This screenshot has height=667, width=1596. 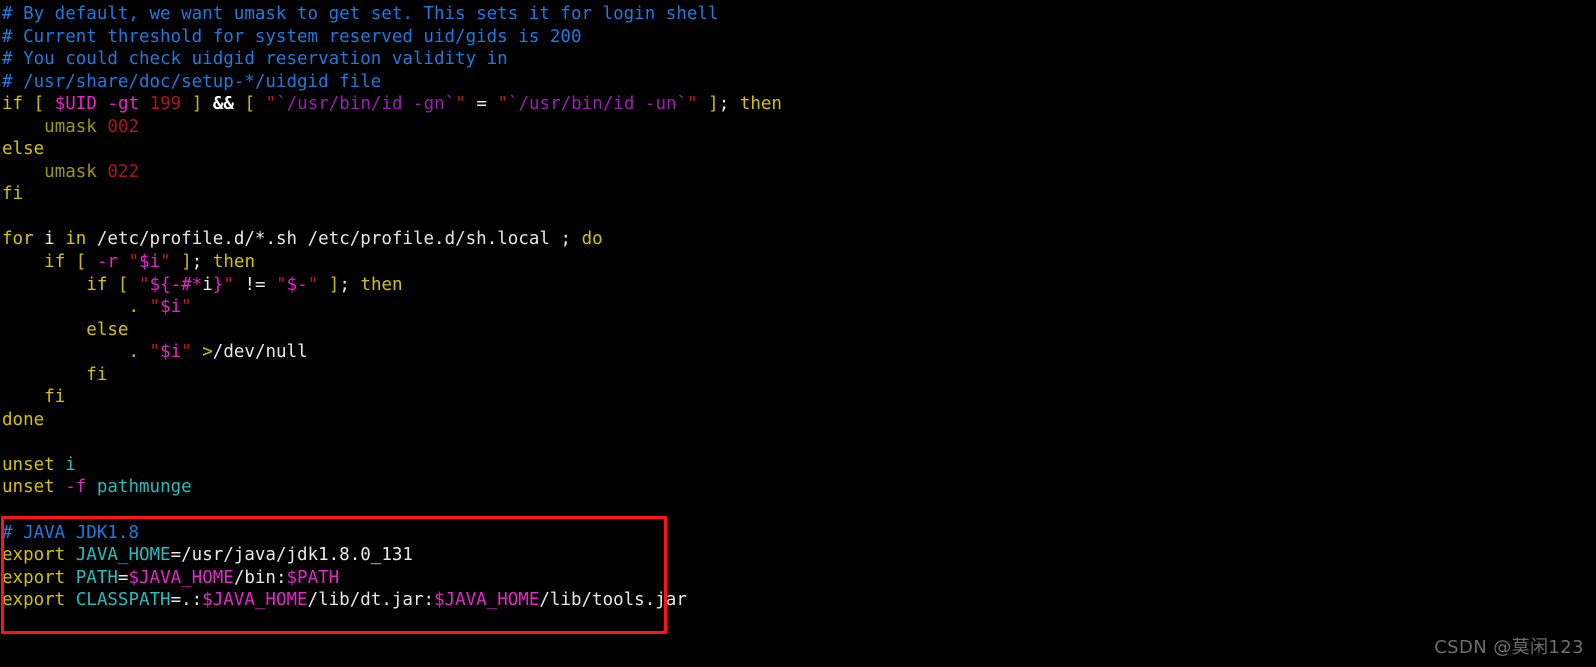 I want to click on code-line: umask 002, so click(x=798, y=127).